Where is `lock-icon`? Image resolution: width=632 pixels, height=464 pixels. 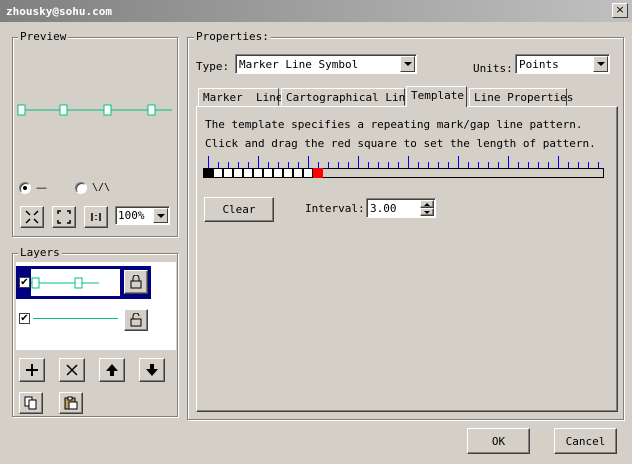 lock-icon is located at coordinates (136, 282).